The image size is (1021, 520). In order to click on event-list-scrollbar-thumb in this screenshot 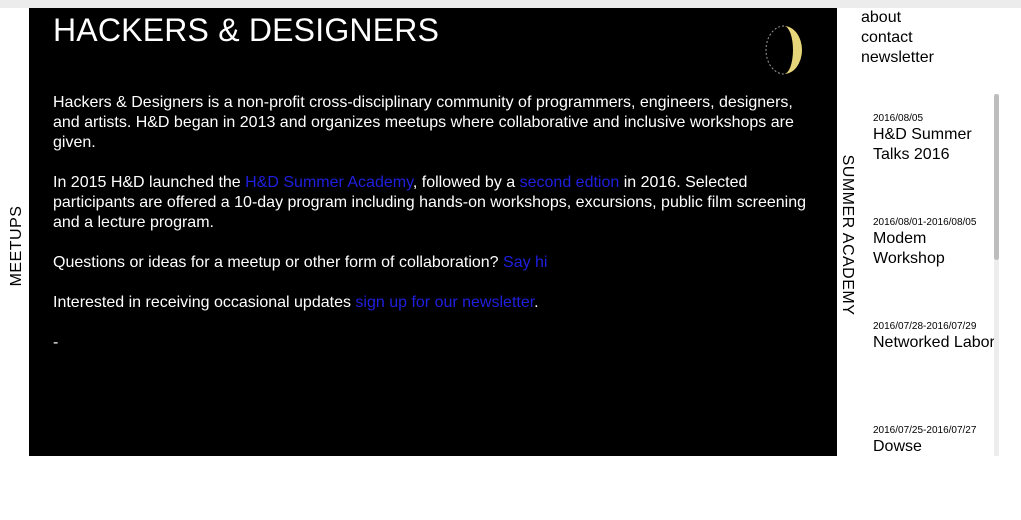, I will do `click(996, 177)`.